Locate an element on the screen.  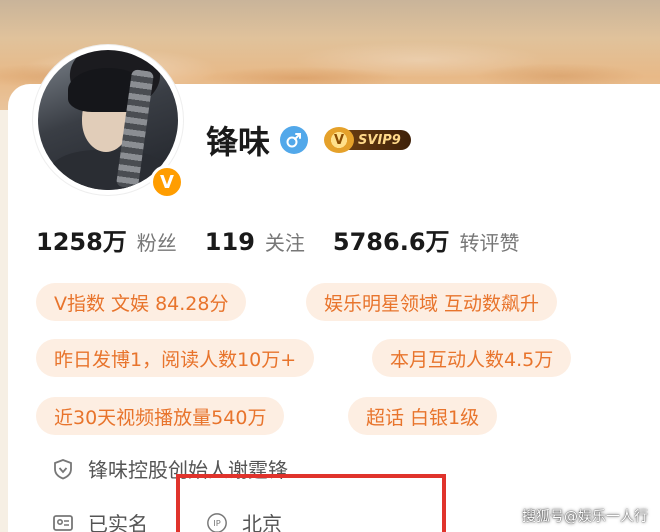
stat-label: 关注 is located at coordinates (284, 243).